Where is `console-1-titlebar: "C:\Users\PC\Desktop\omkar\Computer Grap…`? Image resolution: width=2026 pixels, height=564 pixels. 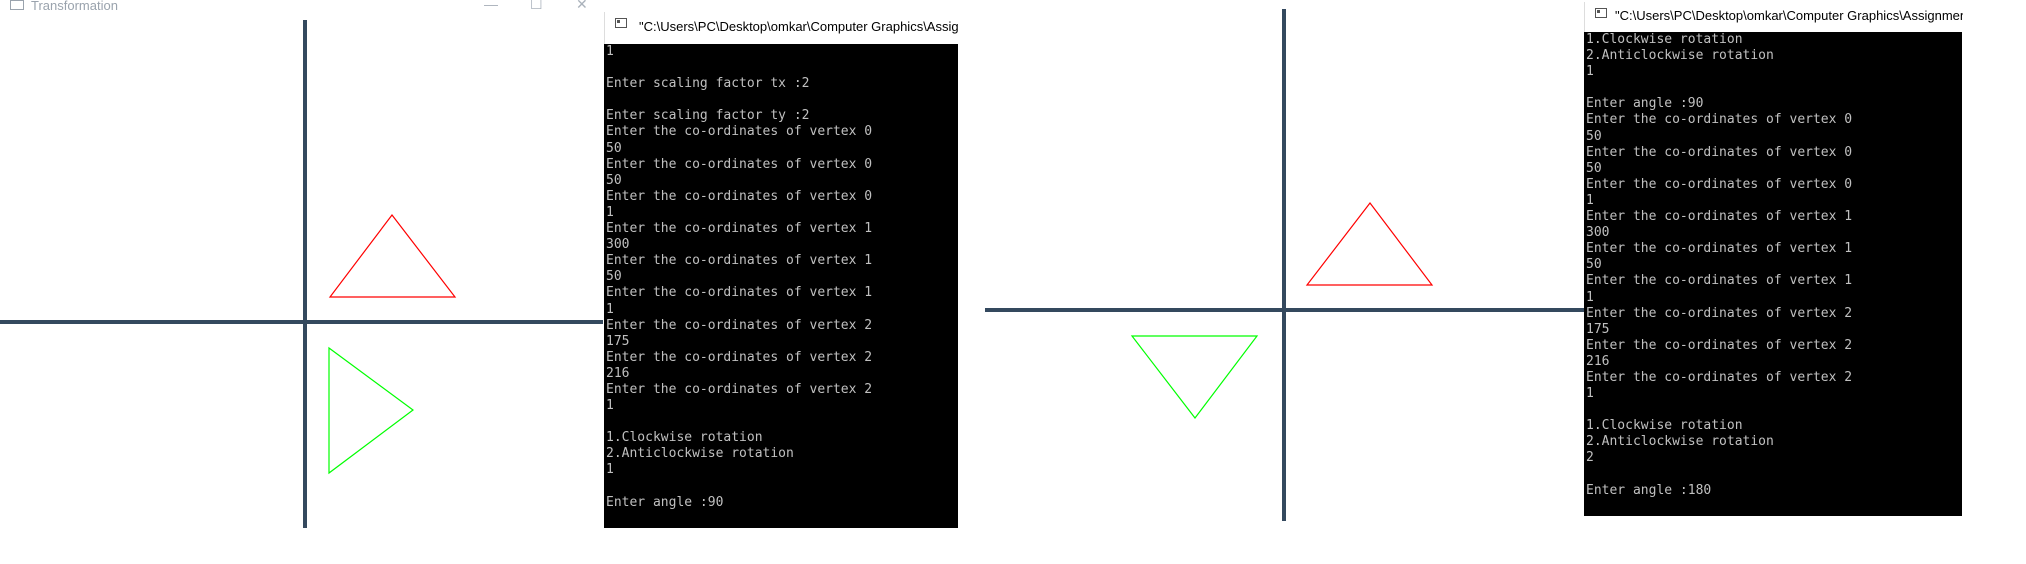
console-1-titlebar: "C:\Users\PC\Desktop\omkar\Computer Grap… is located at coordinates (781, 28).